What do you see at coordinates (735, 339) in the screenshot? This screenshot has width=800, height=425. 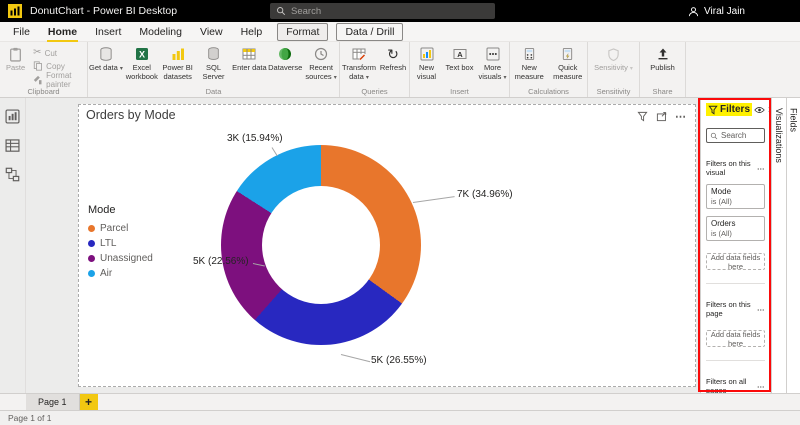 I see `add-fields-dropzone-page: Add data fields here` at bounding box center [735, 339].